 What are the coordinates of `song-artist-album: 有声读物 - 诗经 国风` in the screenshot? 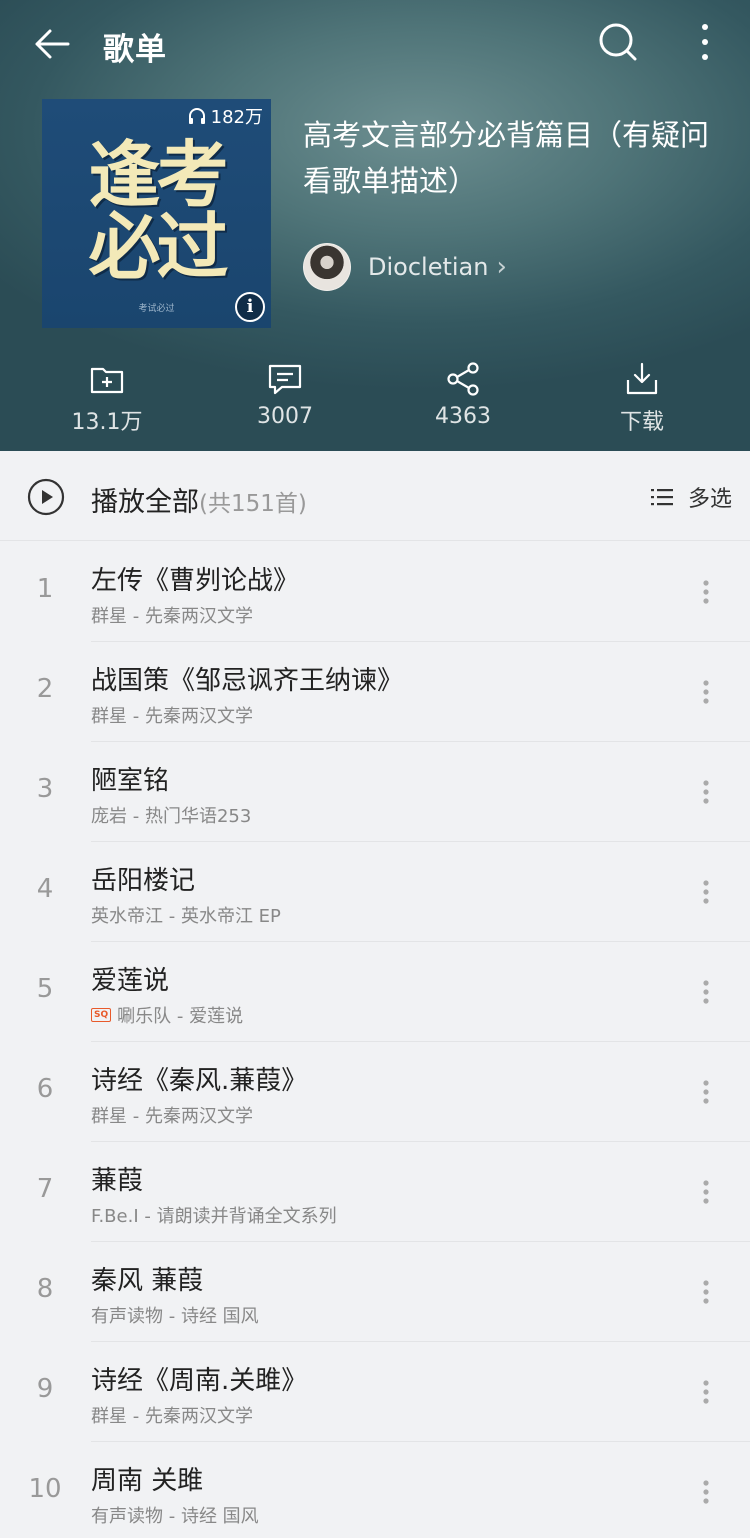 It's located at (175, 1516).